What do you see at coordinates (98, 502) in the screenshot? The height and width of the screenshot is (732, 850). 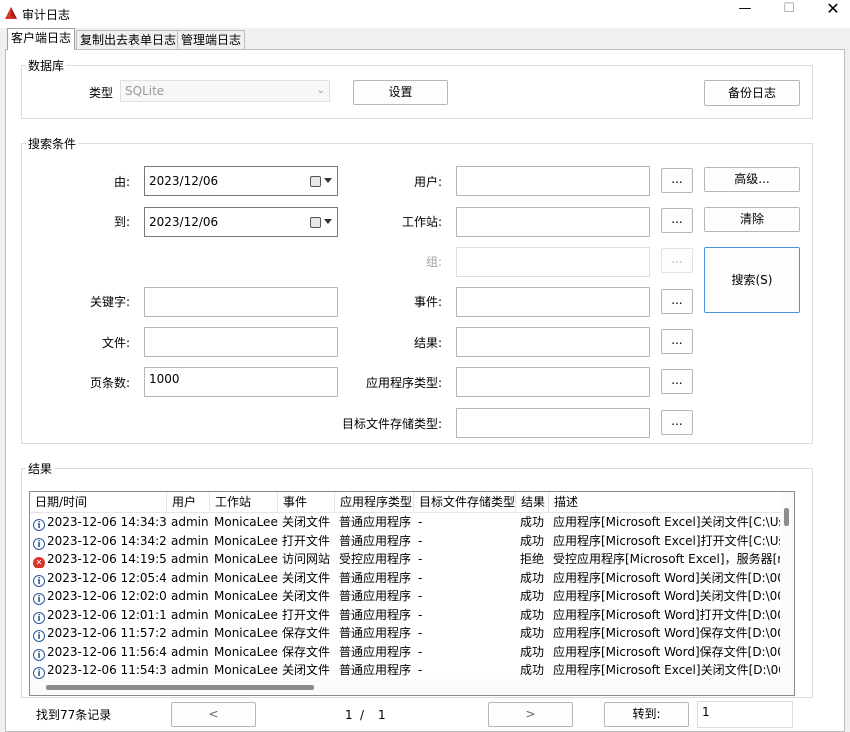 I see `col-datetime: 日期/时间` at bounding box center [98, 502].